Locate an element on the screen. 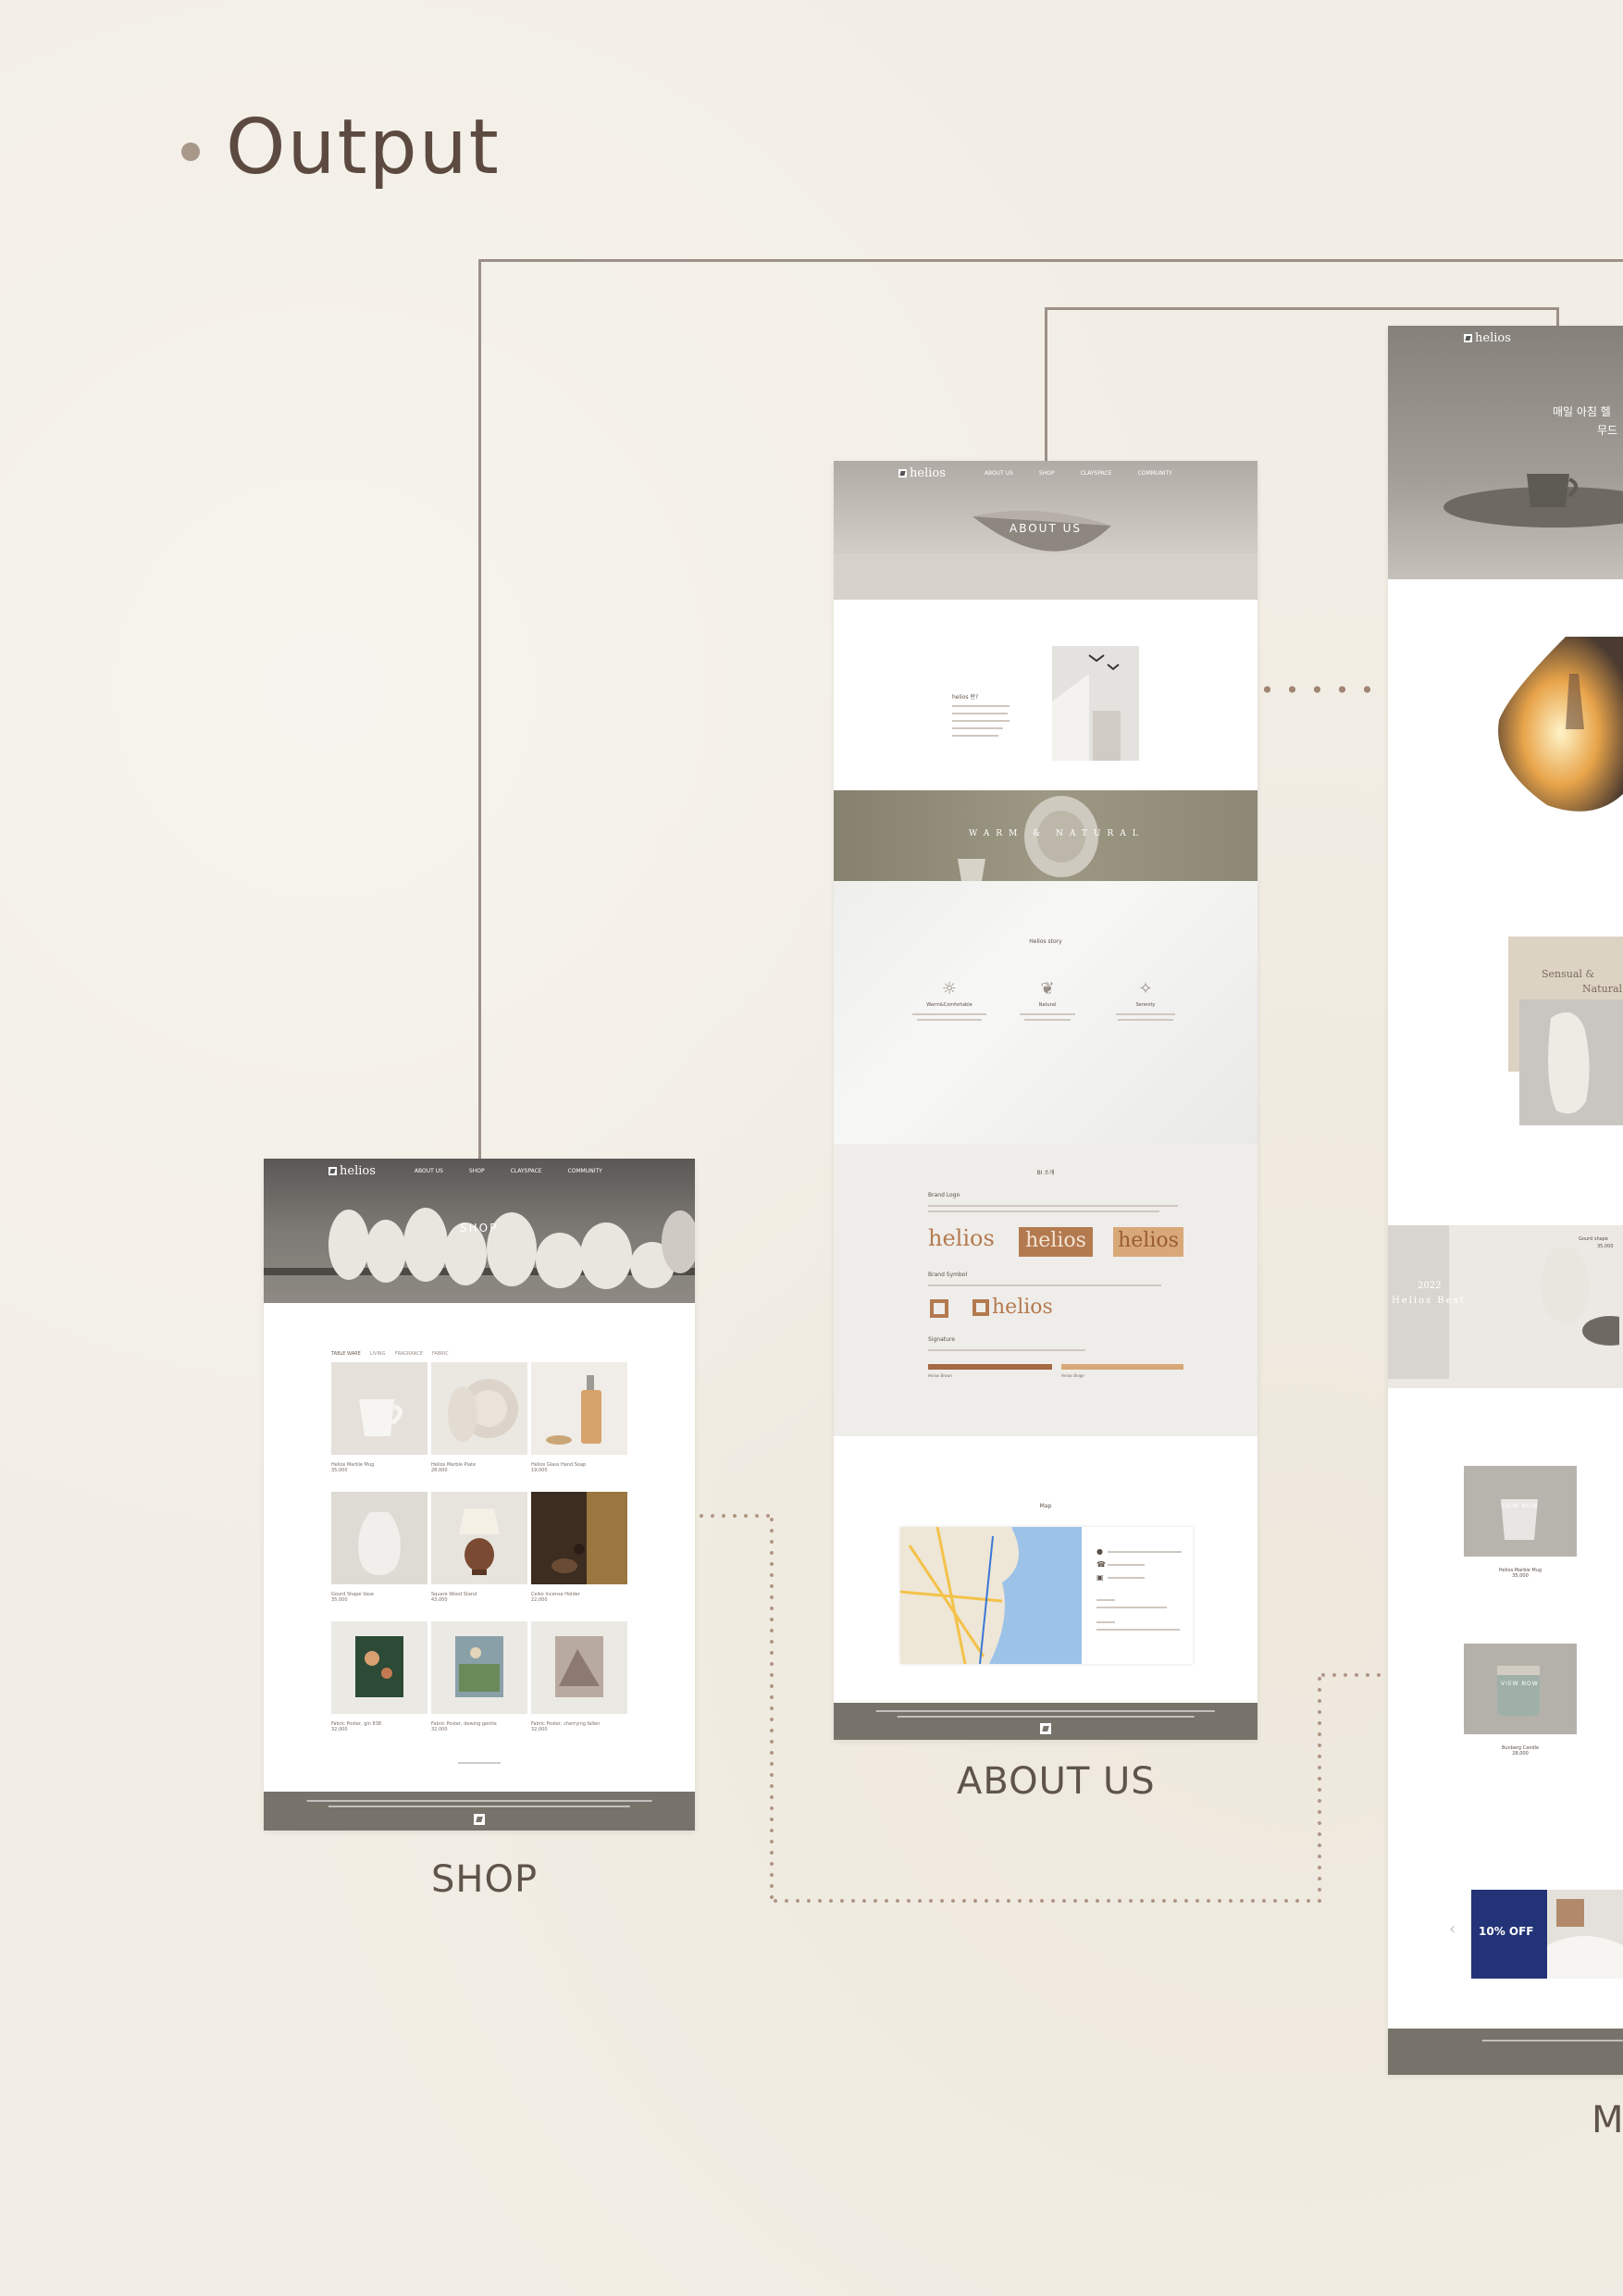 Image resolution: width=1623 pixels, height=2296 pixels. filter-fragrance: FRAGRANCE is located at coordinates (409, 1354).